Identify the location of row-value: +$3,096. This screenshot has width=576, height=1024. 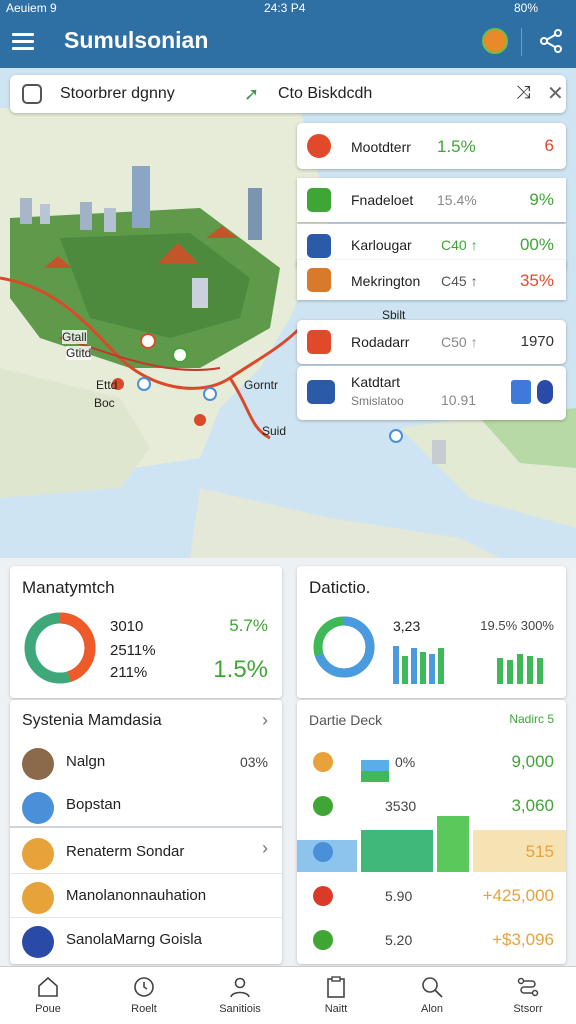
(523, 939).